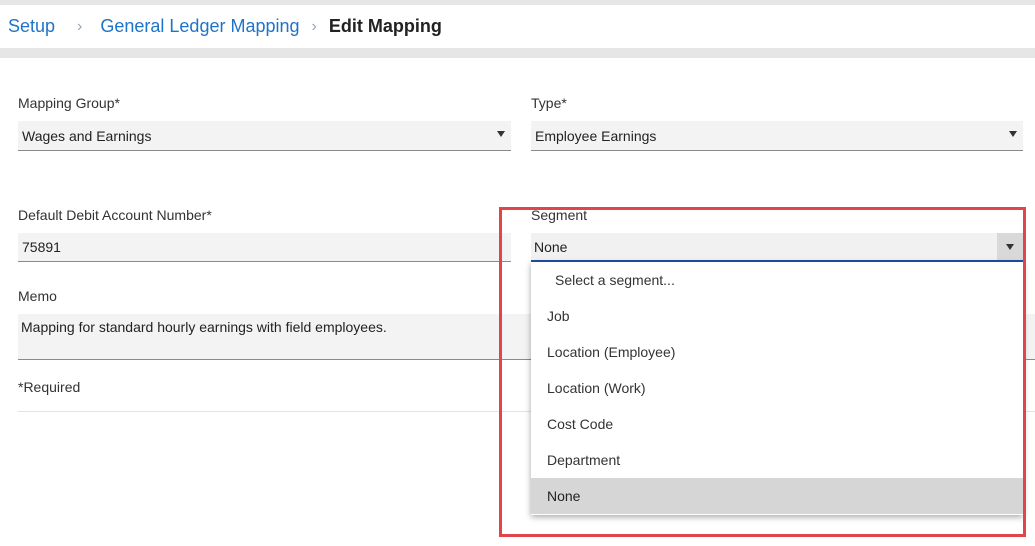 The height and width of the screenshot is (546, 1035). What do you see at coordinates (777, 496) in the screenshot?
I see `segment-option-none: None` at bounding box center [777, 496].